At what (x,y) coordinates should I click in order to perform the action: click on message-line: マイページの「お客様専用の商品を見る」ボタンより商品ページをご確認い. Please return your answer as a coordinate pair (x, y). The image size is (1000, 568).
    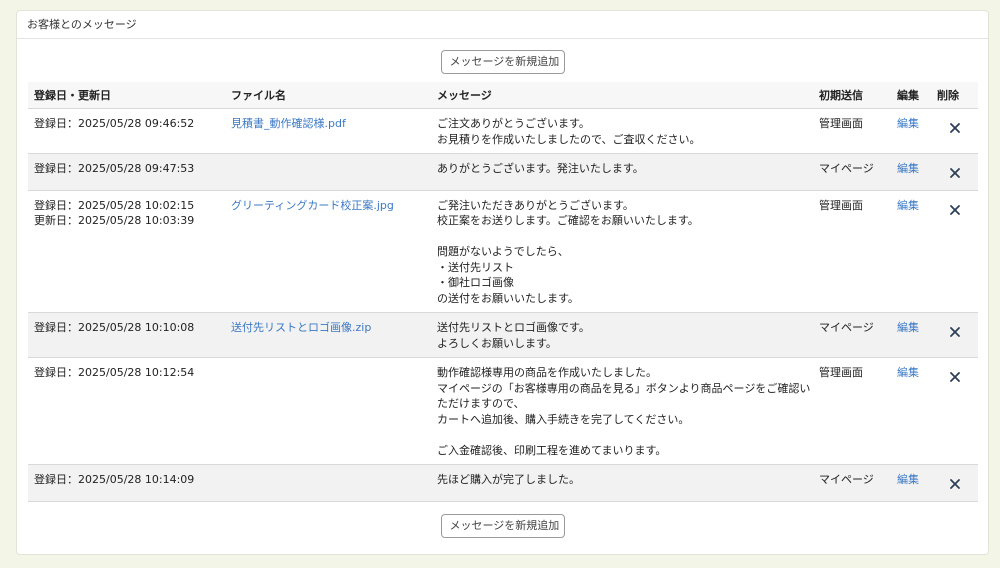
    Looking at the image, I should click on (624, 388).